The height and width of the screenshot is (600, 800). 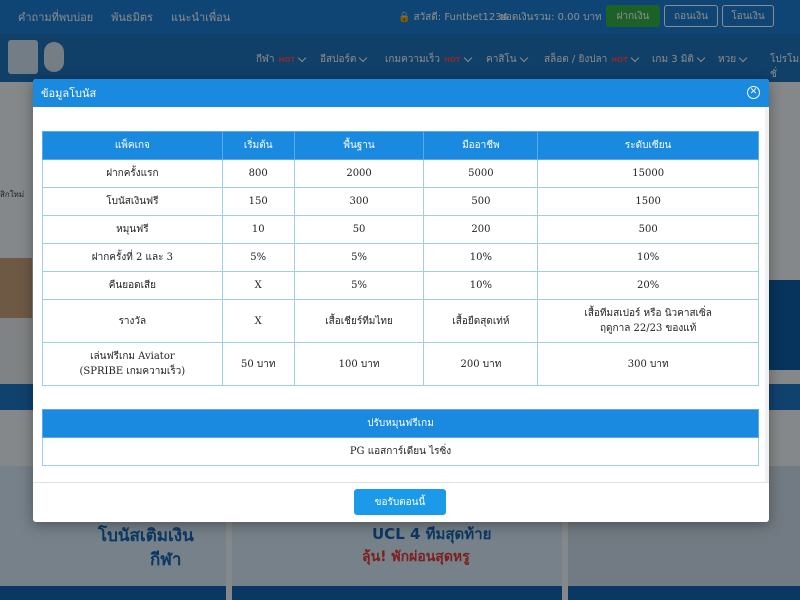 What do you see at coordinates (359, 321) in the screenshot?
I see `table-cell: เสื้อเชียร์ทีมไทย` at bounding box center [359, 321].